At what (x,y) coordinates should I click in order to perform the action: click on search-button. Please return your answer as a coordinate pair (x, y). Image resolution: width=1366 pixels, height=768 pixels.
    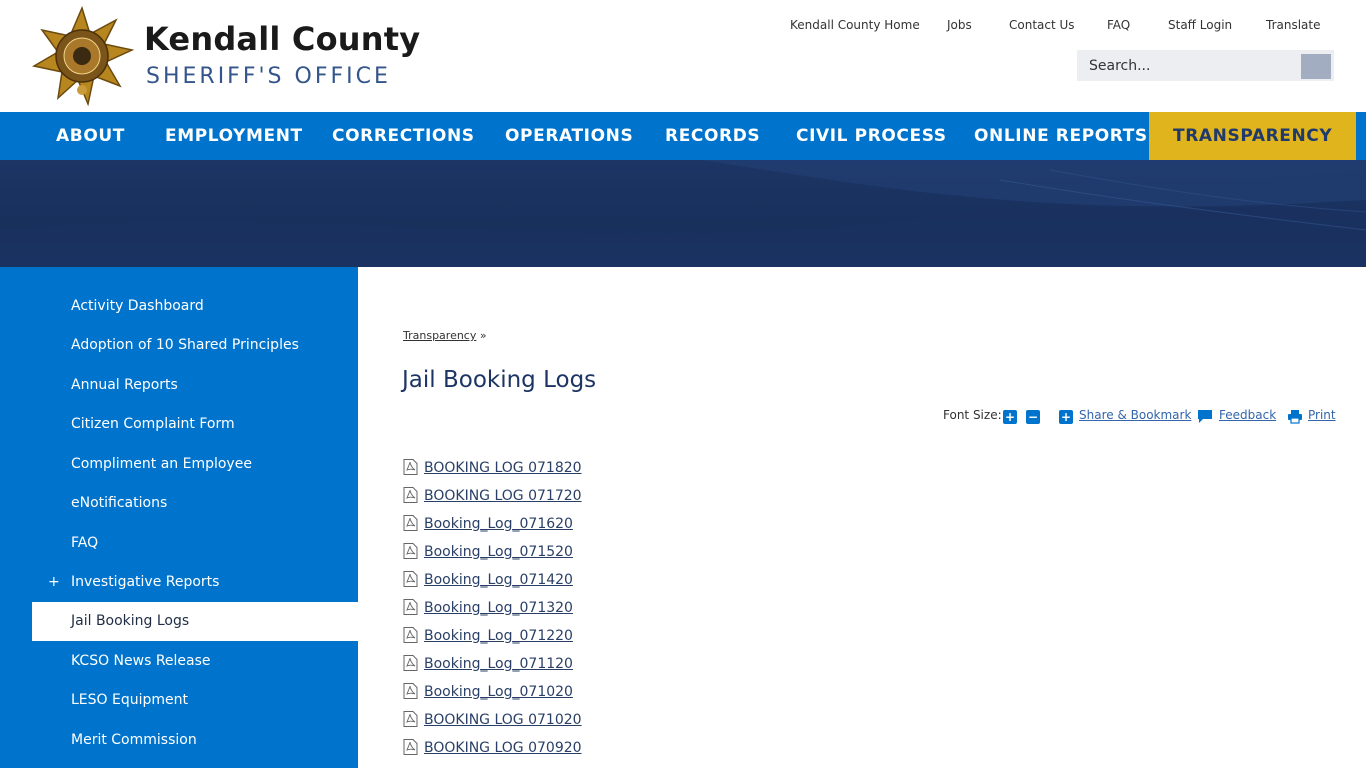
    Looking at the image, I should click on (1316, 66).